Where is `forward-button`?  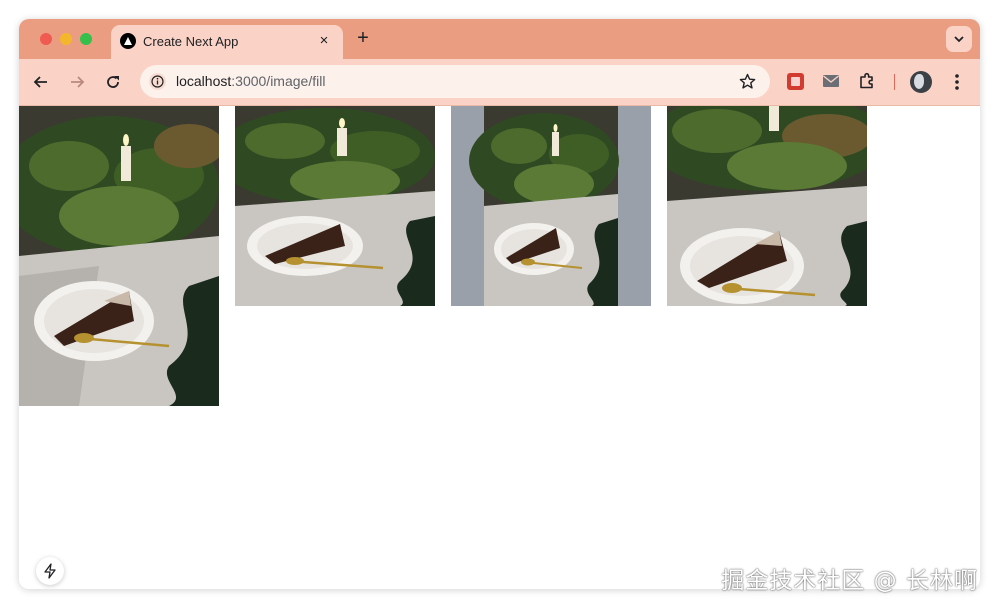
forward-button is located at coordinates (77, 82).